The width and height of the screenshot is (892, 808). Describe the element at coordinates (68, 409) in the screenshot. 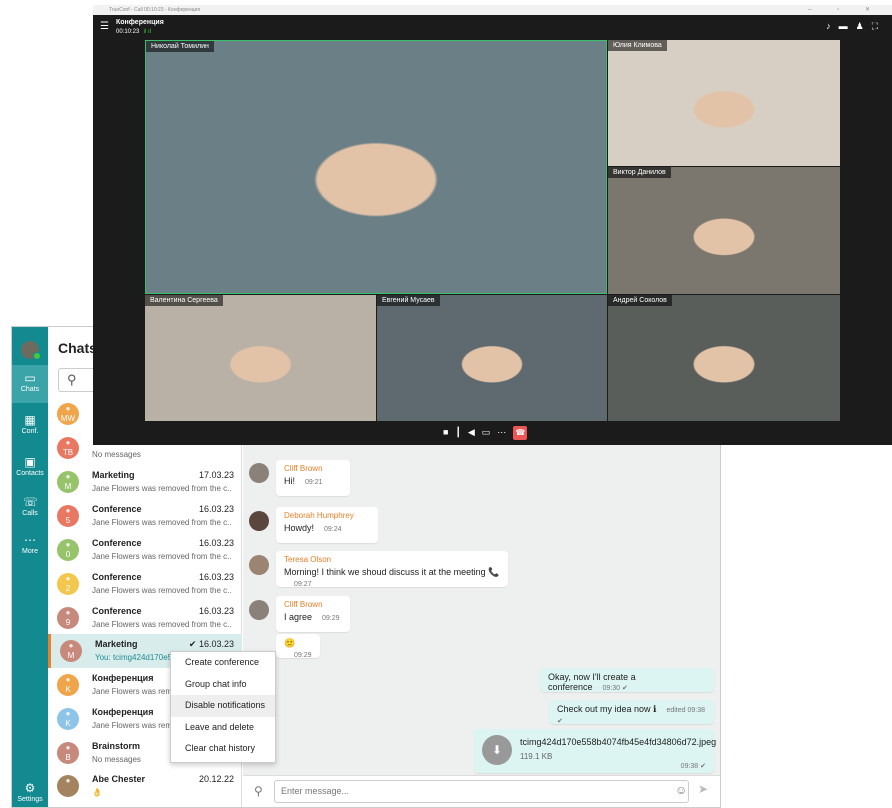

I see `avatar: MW` at that location.